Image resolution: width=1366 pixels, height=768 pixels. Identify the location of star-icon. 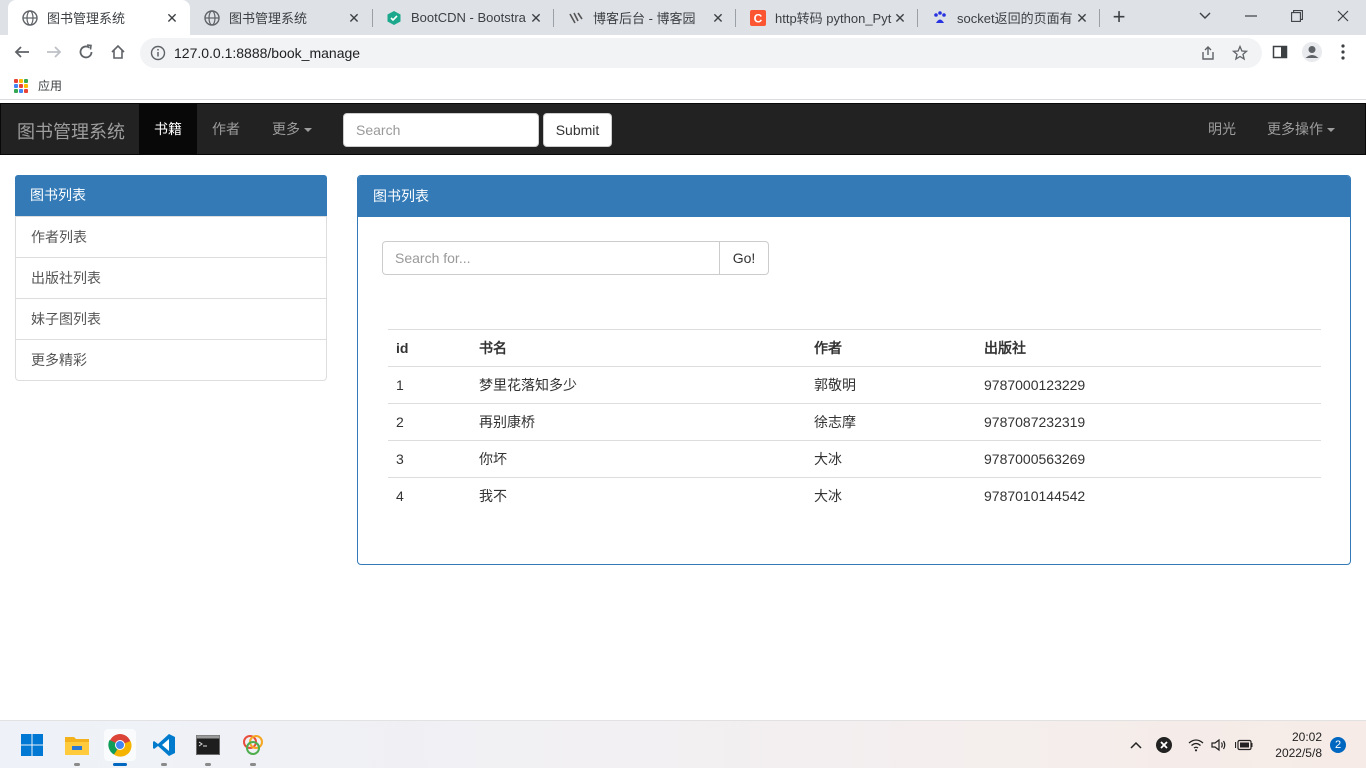
(1240, 52).